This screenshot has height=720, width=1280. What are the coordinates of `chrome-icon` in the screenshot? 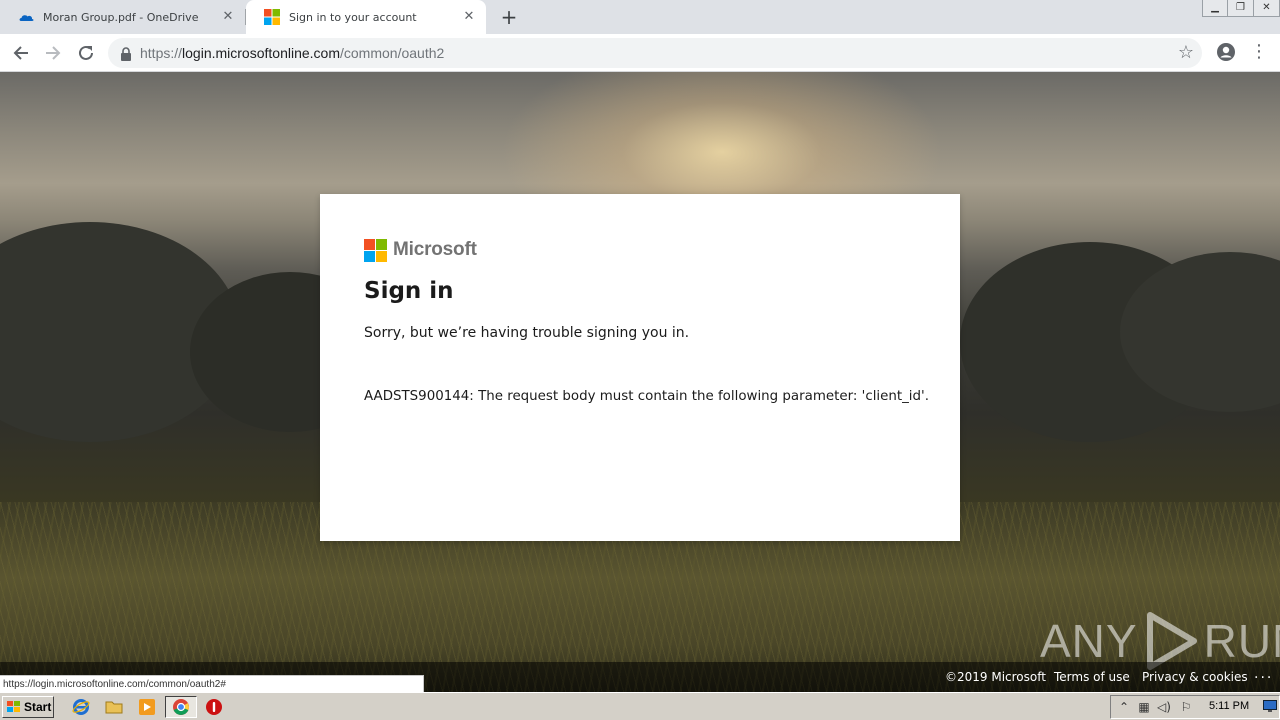 It's located at (181, 707).